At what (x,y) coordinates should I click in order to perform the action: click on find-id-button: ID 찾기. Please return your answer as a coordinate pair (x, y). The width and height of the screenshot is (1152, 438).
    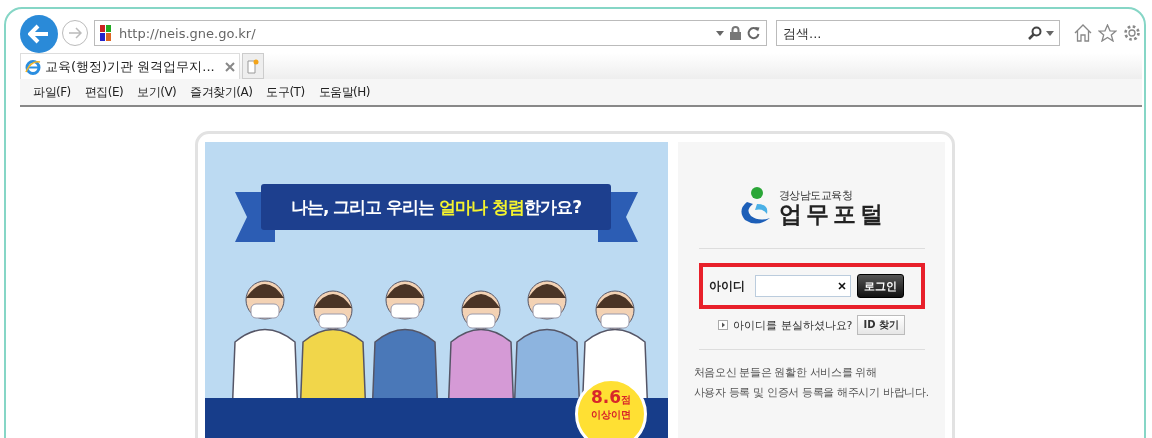
    Looking at the image, I should click on (881, 325).